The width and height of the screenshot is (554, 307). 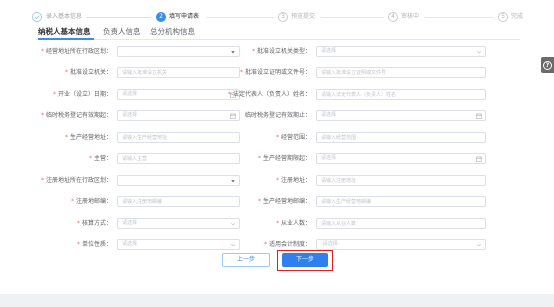 I want to click on label-employee-count: * 从业人数：, so click(x=225, y=223).